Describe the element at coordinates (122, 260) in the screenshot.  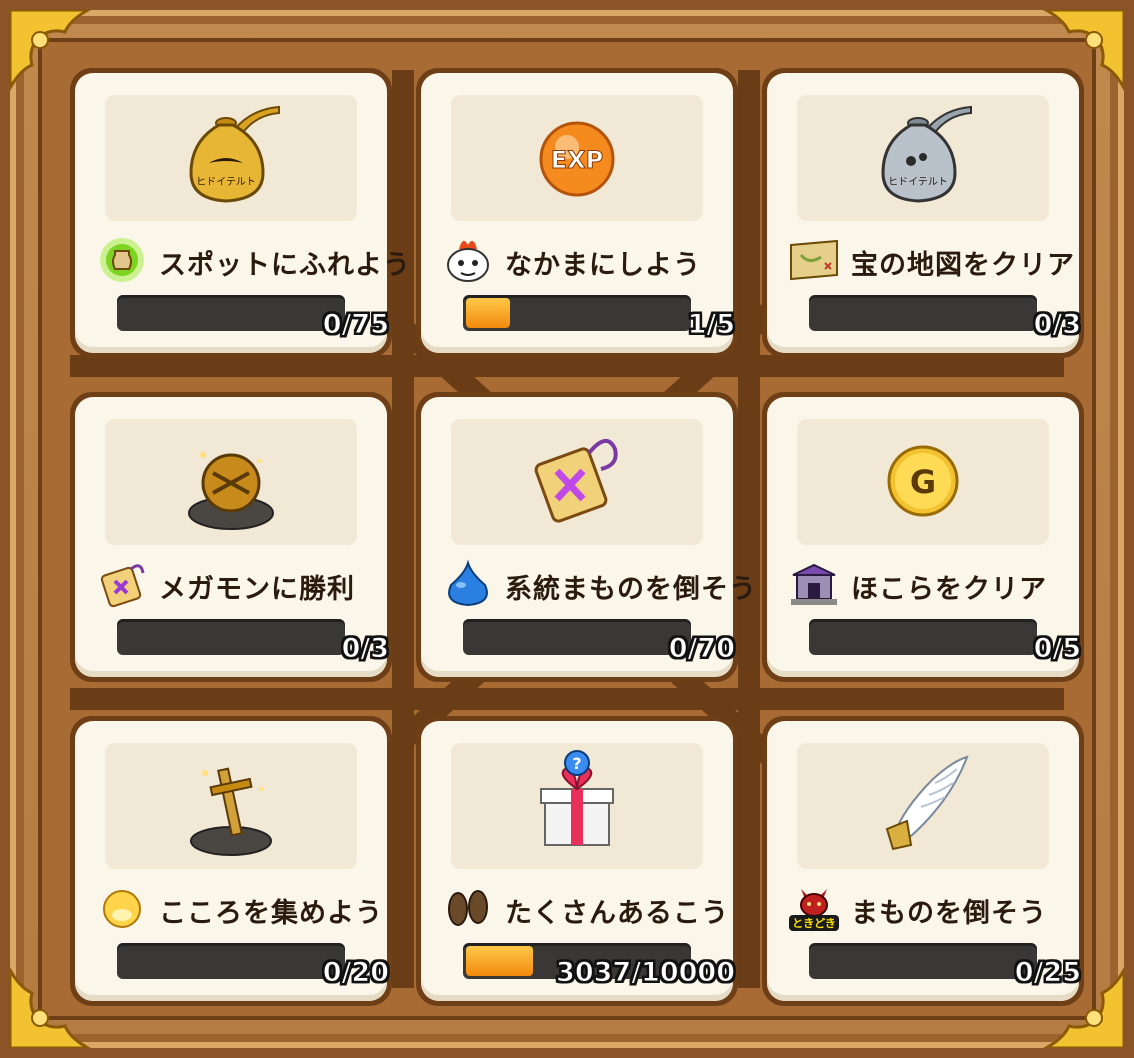
I see `green-jar-icon` at that location.